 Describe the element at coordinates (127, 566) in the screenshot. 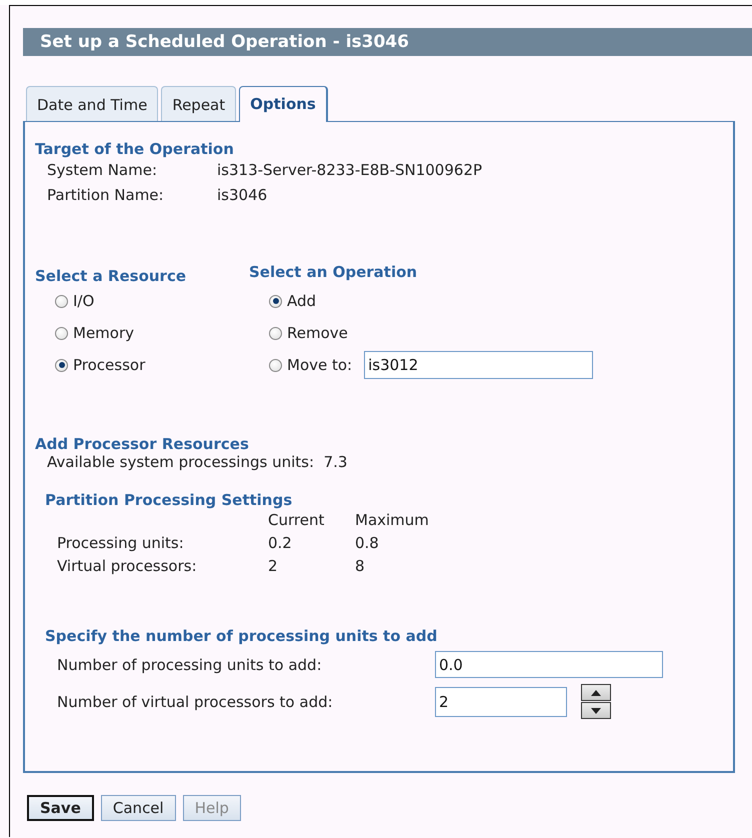

I see `row-label: Virtual processors:` at that location.